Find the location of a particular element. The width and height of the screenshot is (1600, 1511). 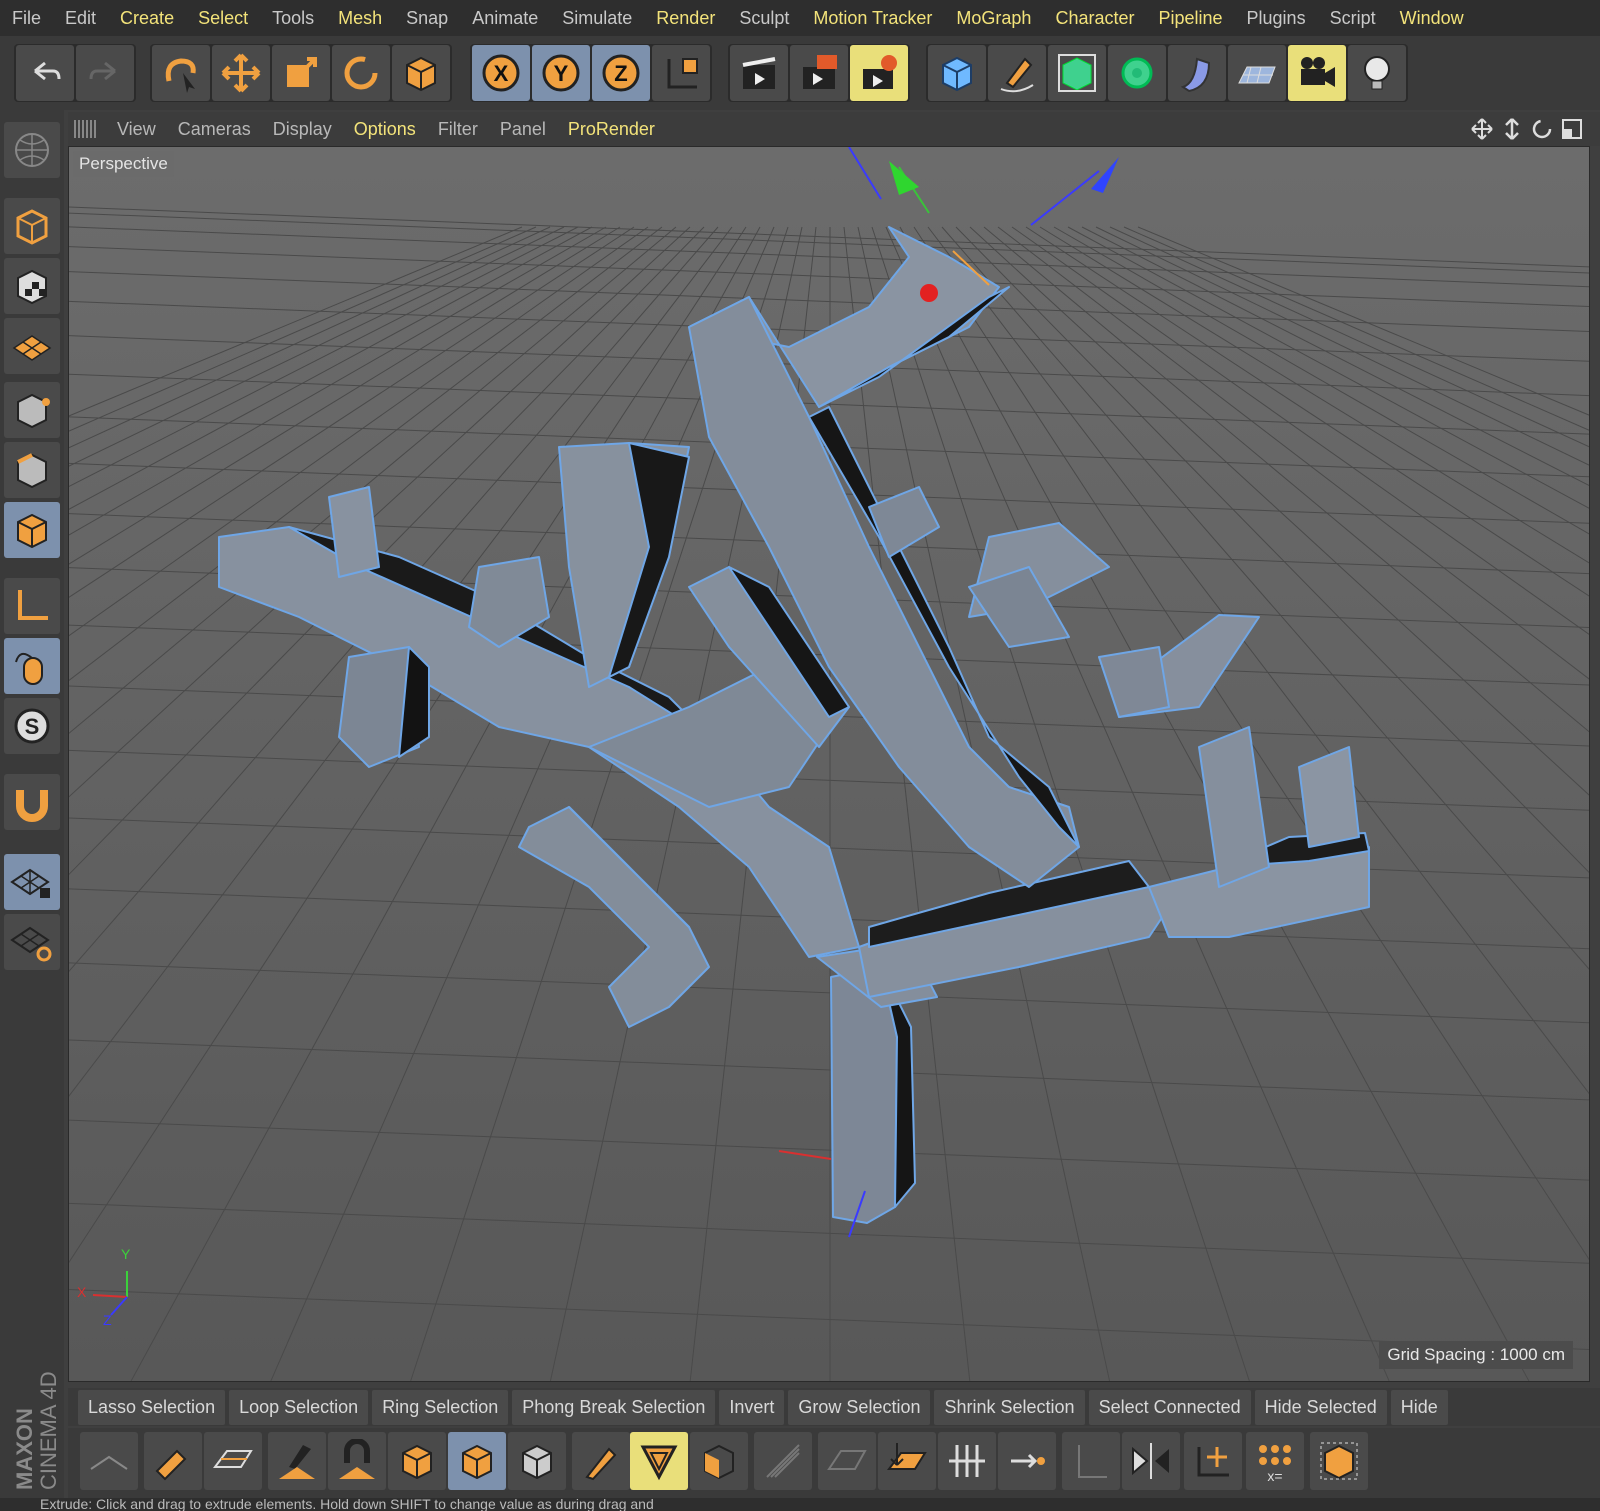

cloner-button is located at coordinates (1137, 73).